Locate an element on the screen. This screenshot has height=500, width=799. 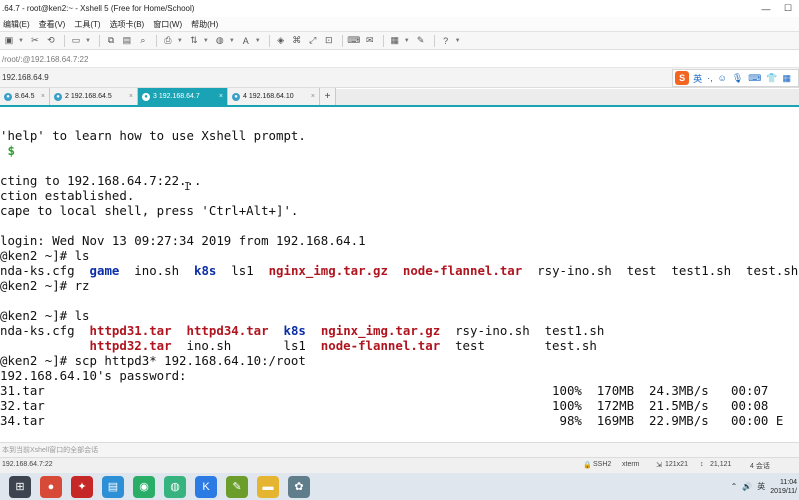
terminal-text: cape to local shell, press 'Ctrl+Alt+]'. is located at coordinates (149, 210).